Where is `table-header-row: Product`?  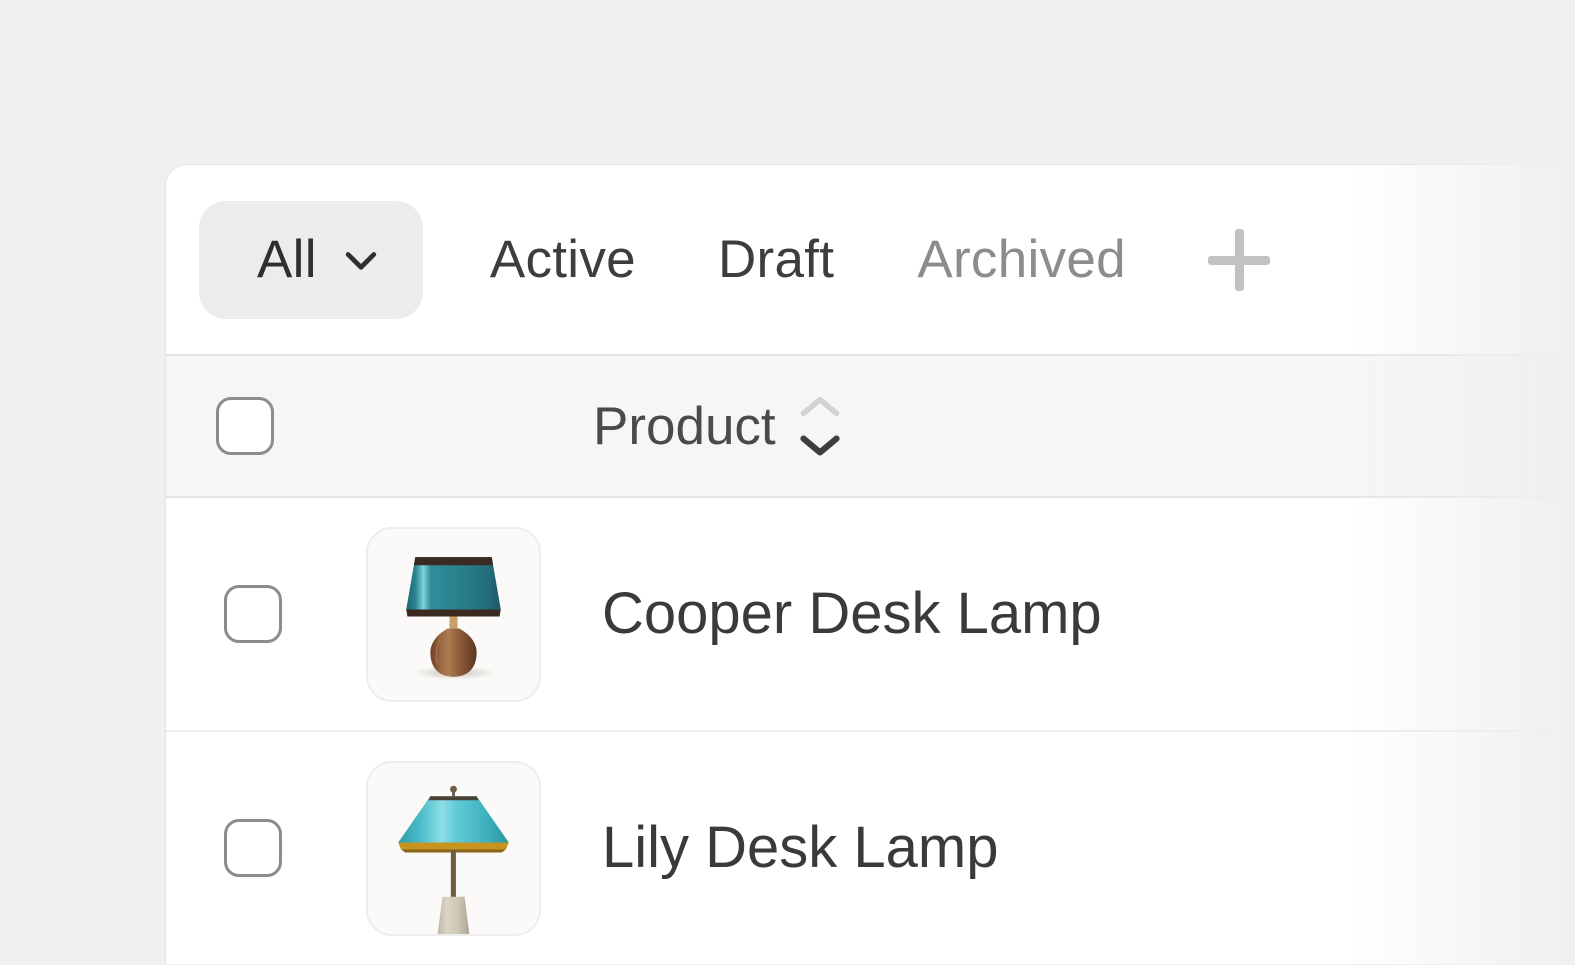
table-header-row: Product is located at coordinates (870, 427).